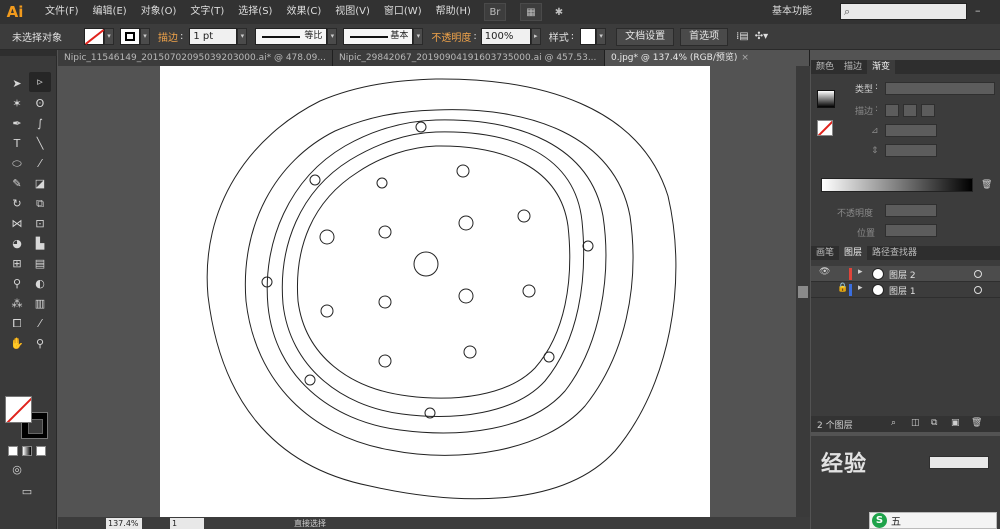 The width and height of the screenshot is (1000, 529). I want to click on minimize-icon: –, so click(978, 10).